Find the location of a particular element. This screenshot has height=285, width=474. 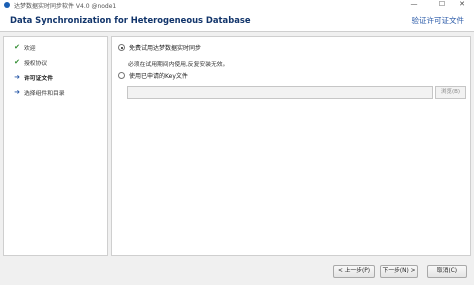

cancel-button: 取消(C) is located at coordinates (447, 271).